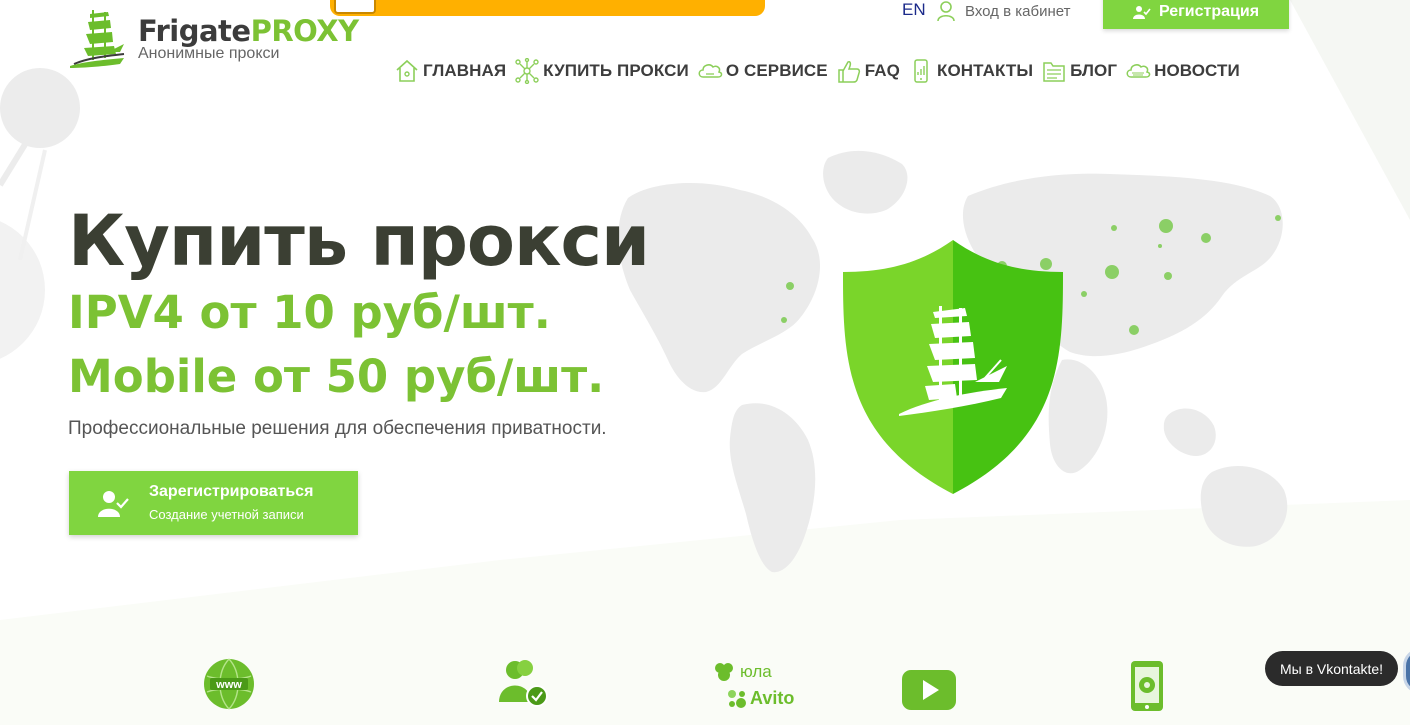 This screenshot has height=725, width=1410. Describe the element at coordinates (359, 241) in the screenshot. I see `hero-title: Купить прокси` at that location.